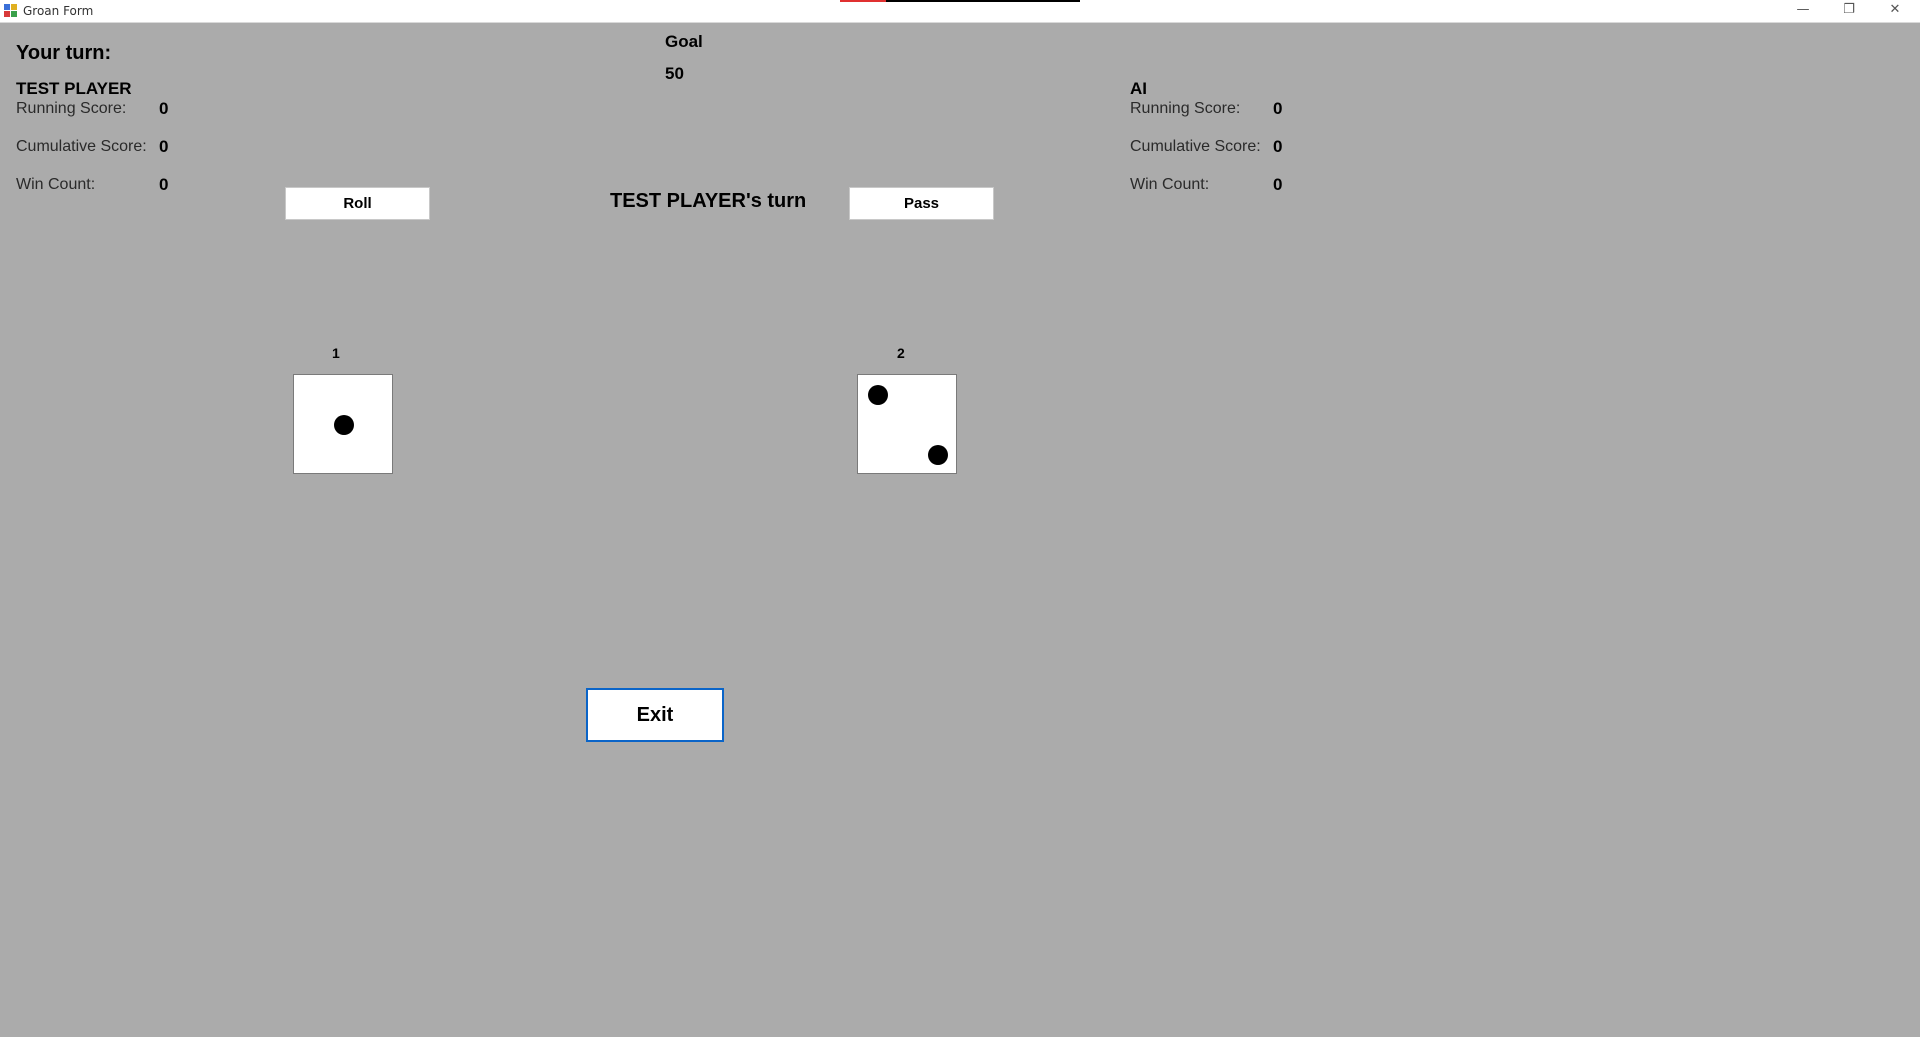  What do you see at coordinates (74, 88) in the screenshot?
I see `player-name: TEST PLAYER` at bounding box center [74, 88].